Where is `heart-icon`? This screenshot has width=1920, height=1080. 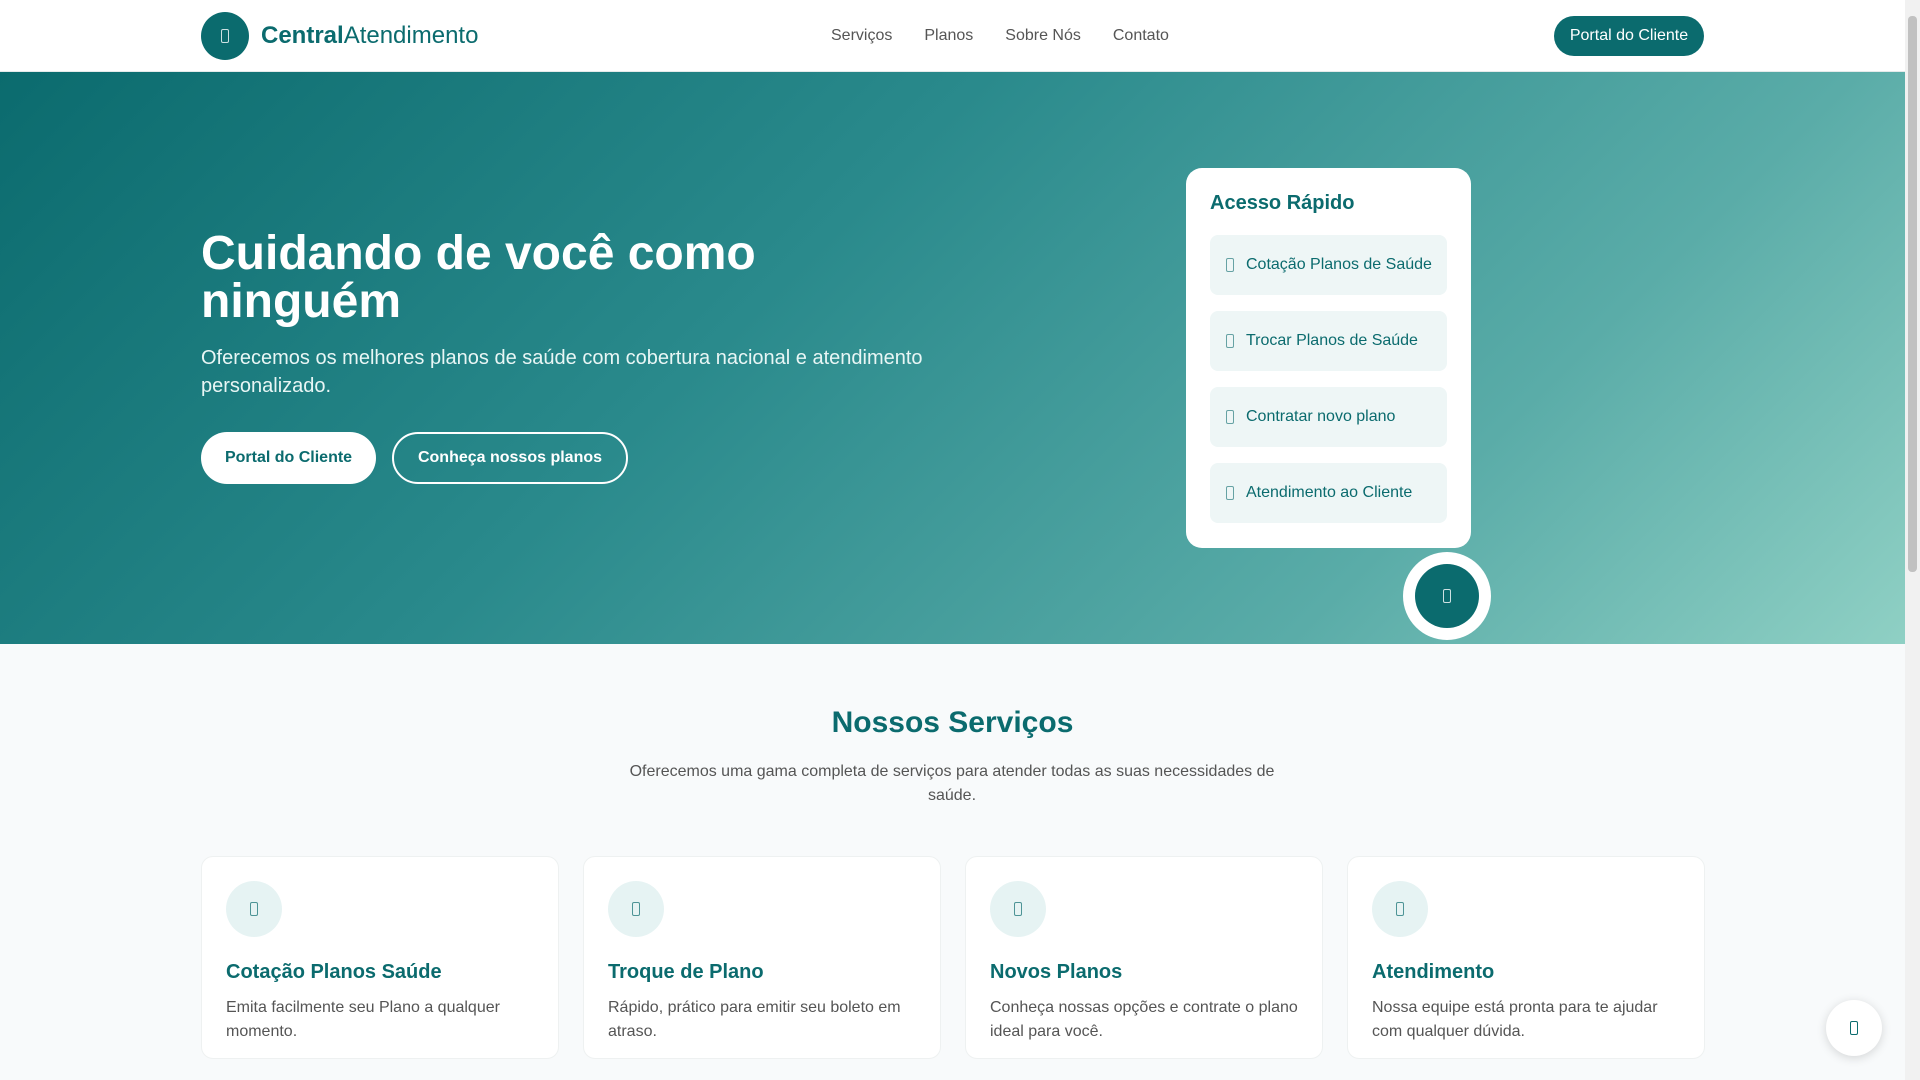
heart-icon is located at coordinates (1447, 596).